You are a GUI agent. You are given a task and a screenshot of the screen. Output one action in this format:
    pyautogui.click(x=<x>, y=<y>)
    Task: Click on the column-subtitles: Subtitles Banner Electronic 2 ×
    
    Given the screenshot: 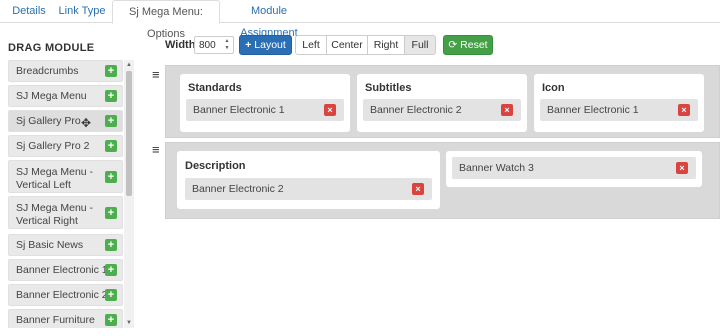 What is the action you would take?
    pyautogui.click(x=442, y=103)
    